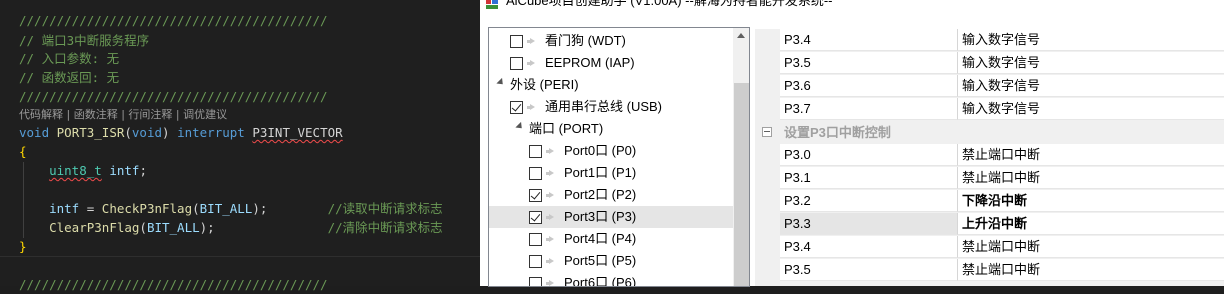 The height and width of the screenshot is (294, 1224). I want to click on code-line: // 入口参数: 无, so click(69, 59).